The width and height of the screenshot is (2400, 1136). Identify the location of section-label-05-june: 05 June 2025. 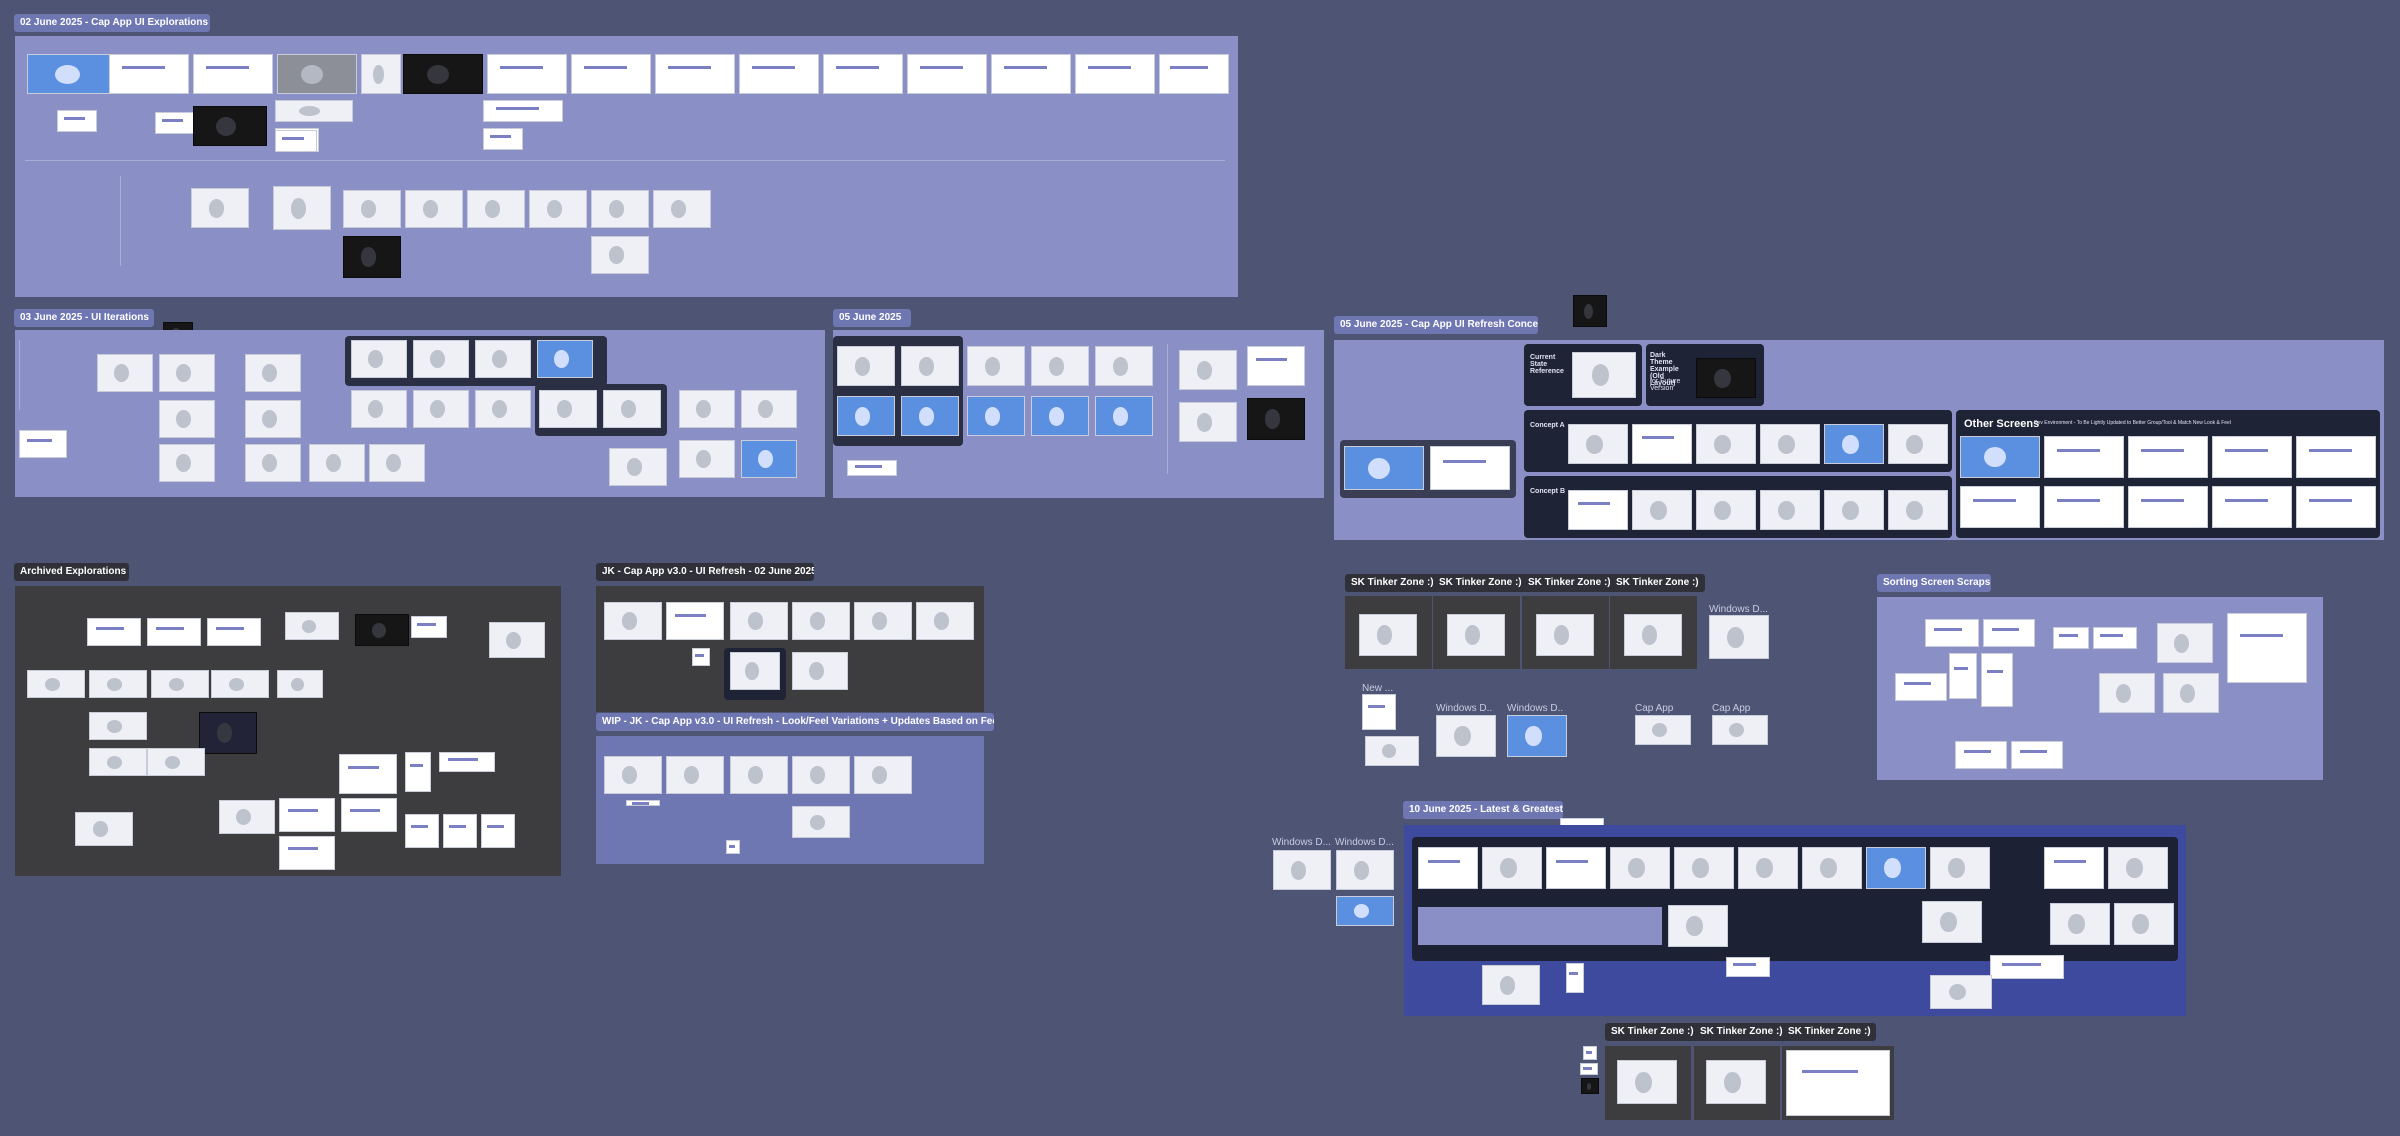
(872, 318).